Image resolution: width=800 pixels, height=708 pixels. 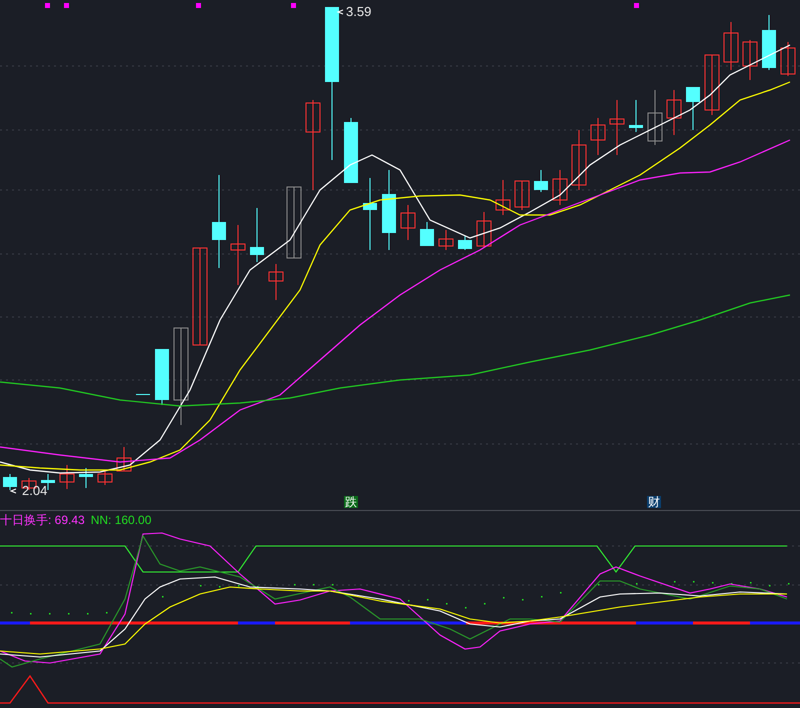 I want to click on signal-tag: 跌, so click(x=351, y=502).